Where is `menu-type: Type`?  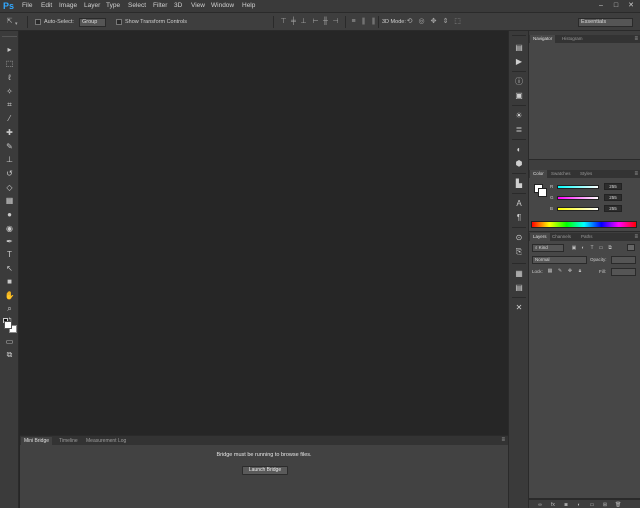 menu-type: Type is located at coordinates (113, 6).